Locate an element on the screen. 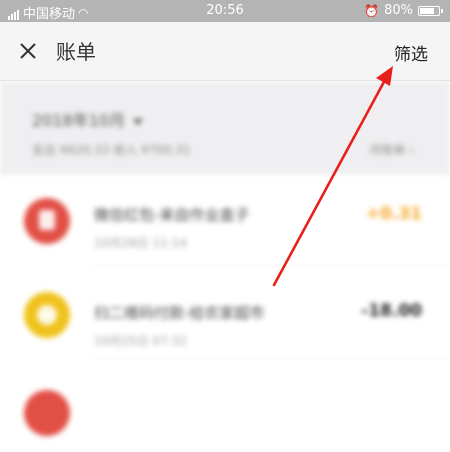 This screenshot has width=450, height=452. chevron-down-icon is located at coordinates (138, 121).